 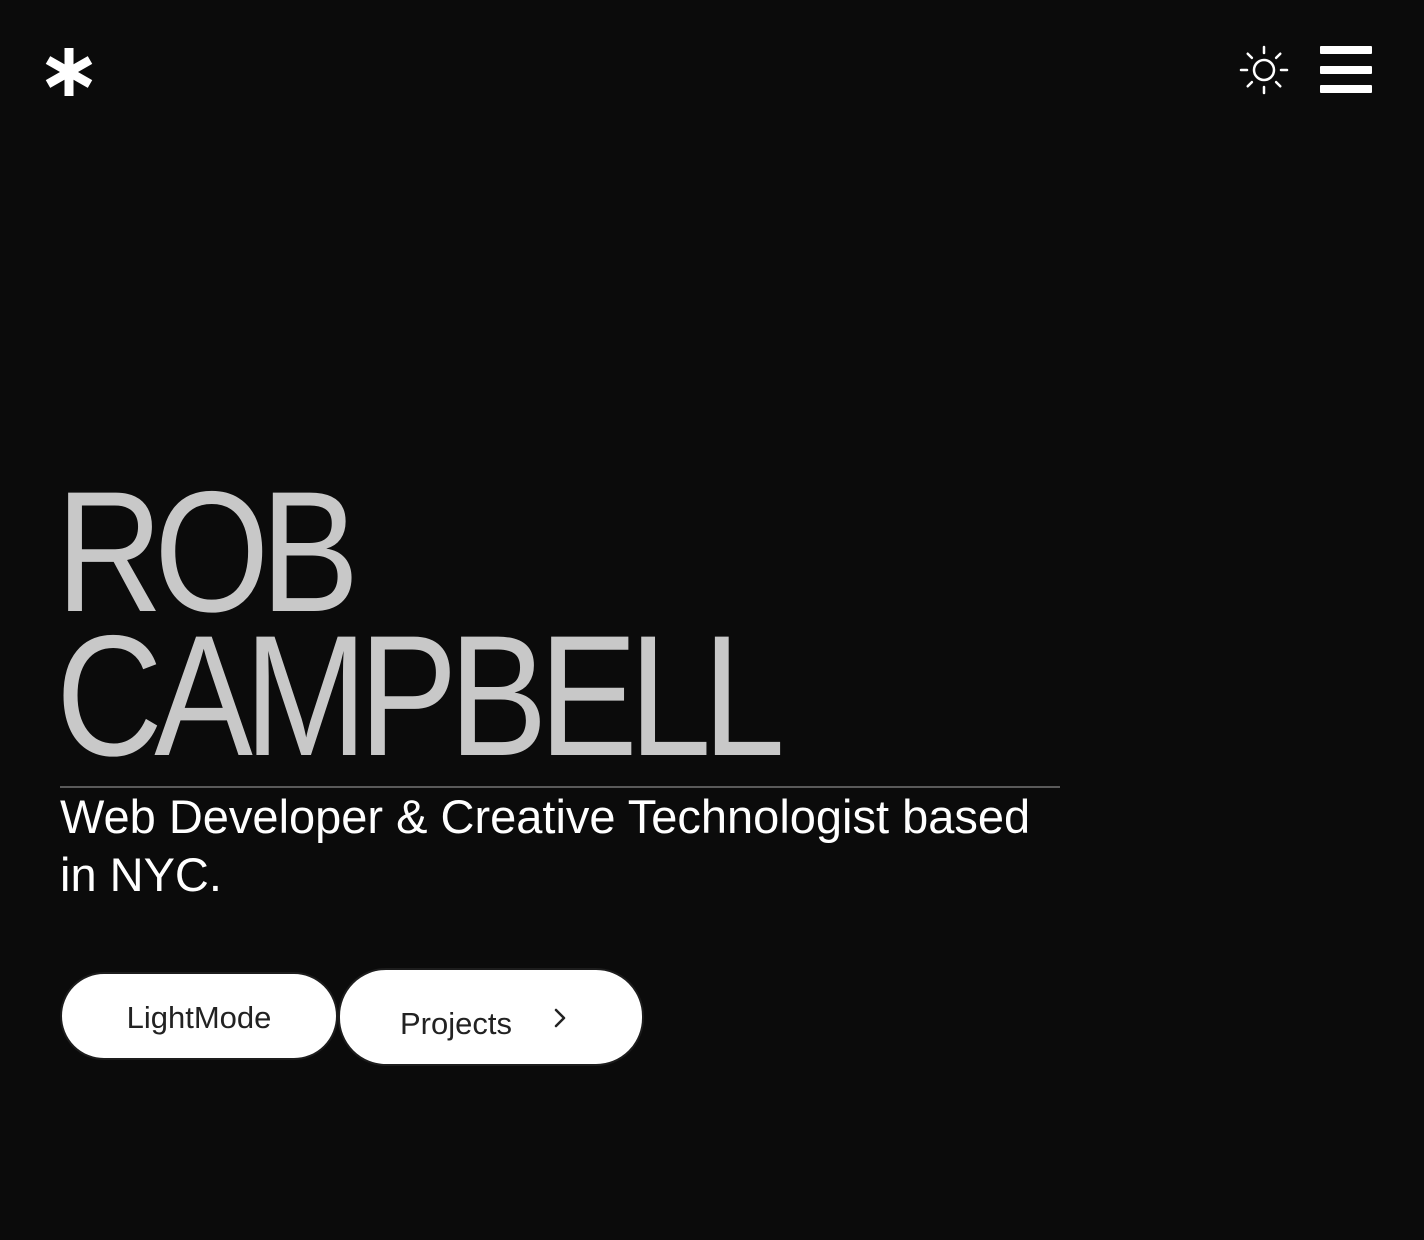 I want to click on asterisk-logo-icon, so click(x=69, y=72).